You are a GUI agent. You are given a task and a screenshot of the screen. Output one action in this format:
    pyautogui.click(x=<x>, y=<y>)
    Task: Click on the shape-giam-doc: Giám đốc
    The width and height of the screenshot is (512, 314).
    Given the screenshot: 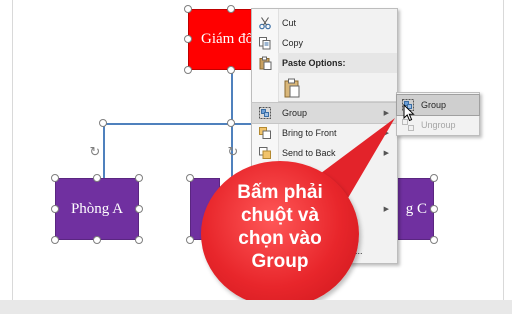 What is the action you would take?
    pyautogui.click(x=220, y=39)
    